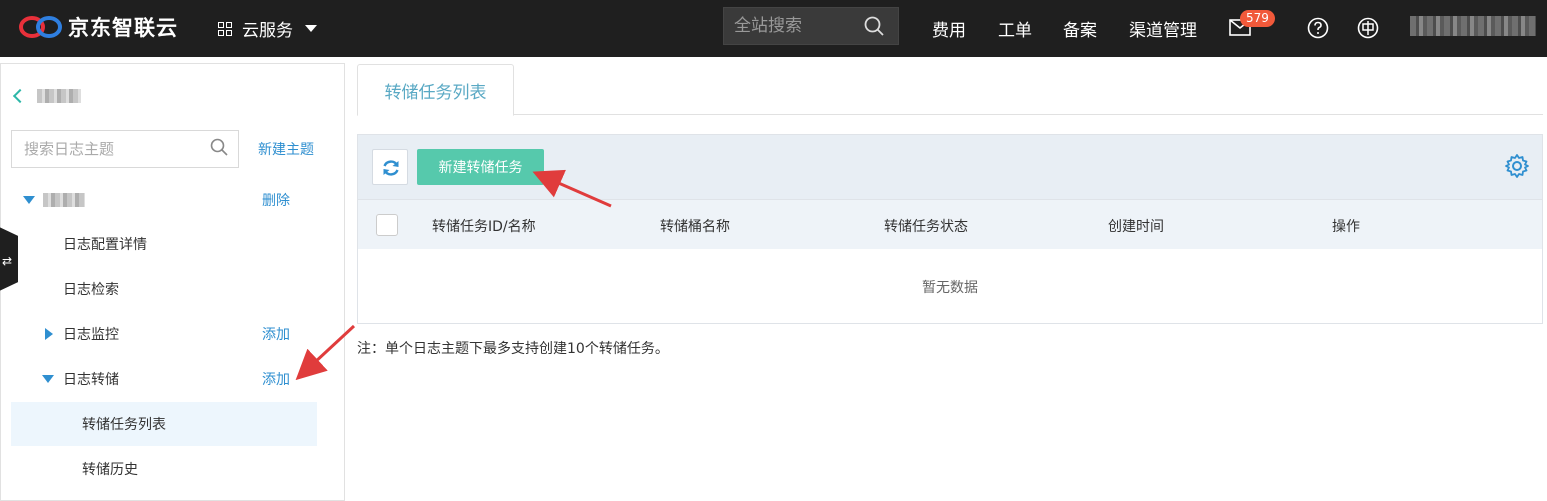 The image size is (1547, 501). I want to click on chevron-down-icon, so click(311, 28).